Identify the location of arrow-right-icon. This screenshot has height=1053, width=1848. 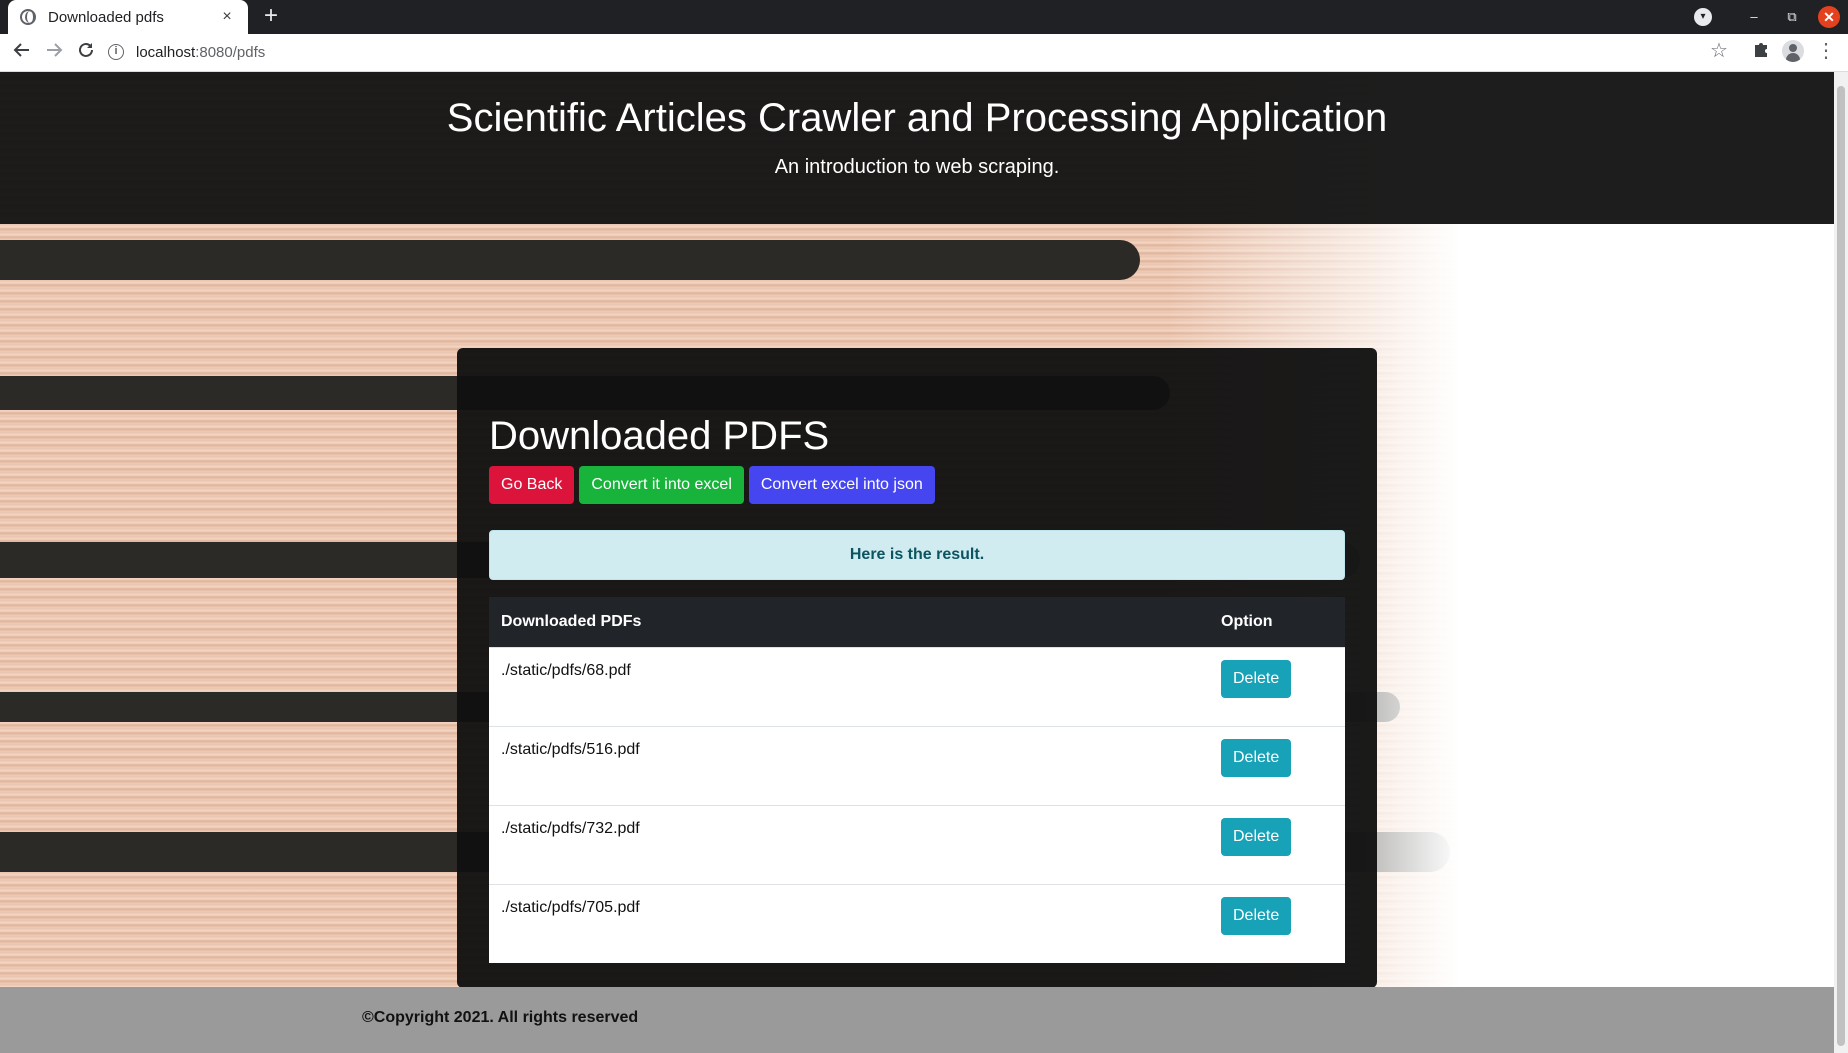
(55, 49).